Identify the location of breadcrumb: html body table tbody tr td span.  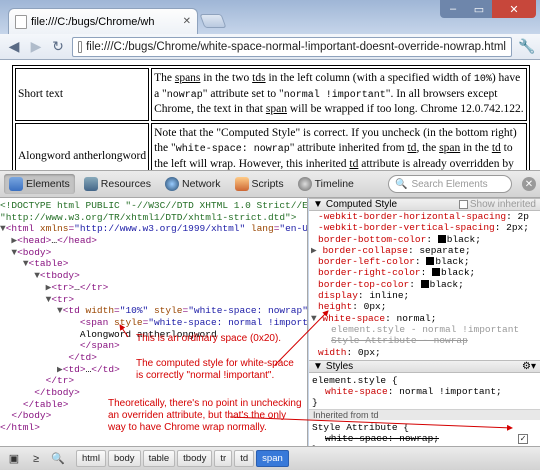
(182, 458).